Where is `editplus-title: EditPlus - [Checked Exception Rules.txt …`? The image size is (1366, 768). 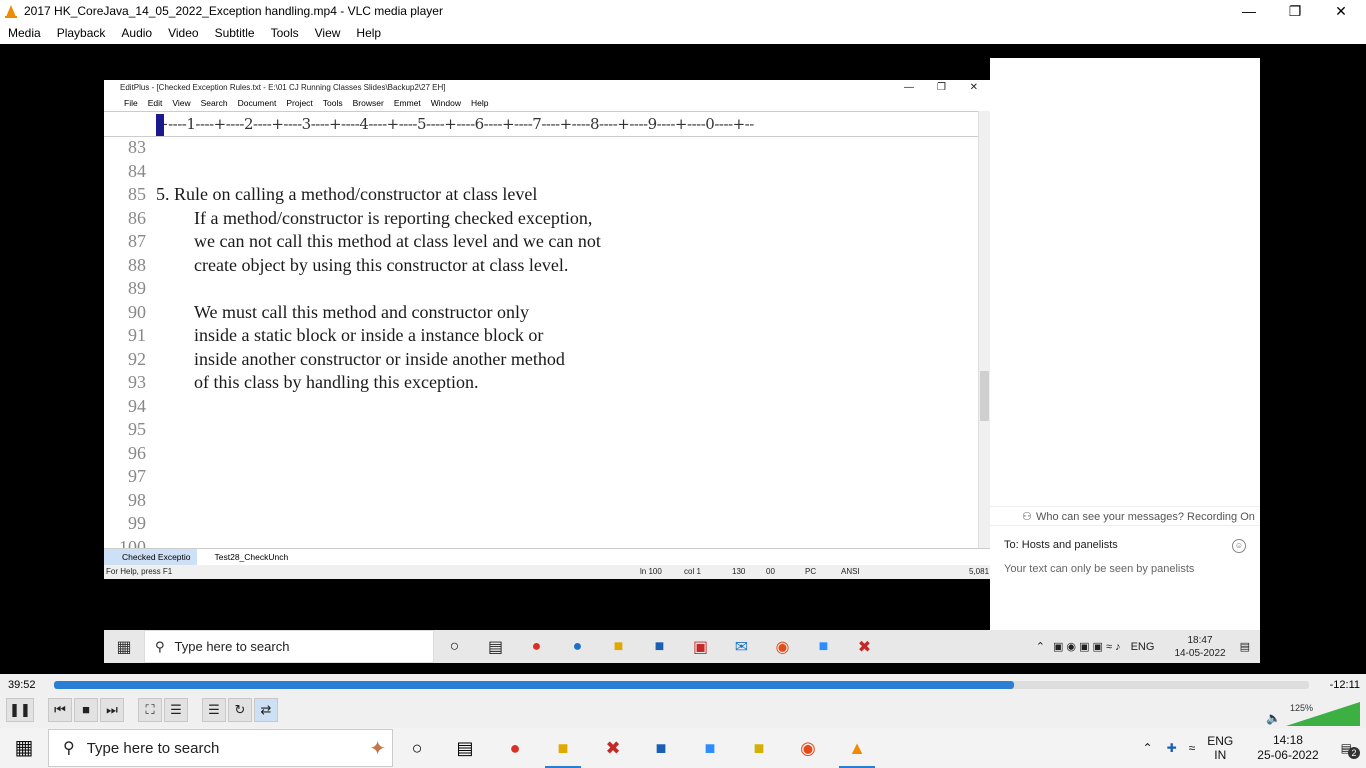
editplus-title: EditPlus - [Checked Exception Rules.txt … is located at coordinates (283, 87).